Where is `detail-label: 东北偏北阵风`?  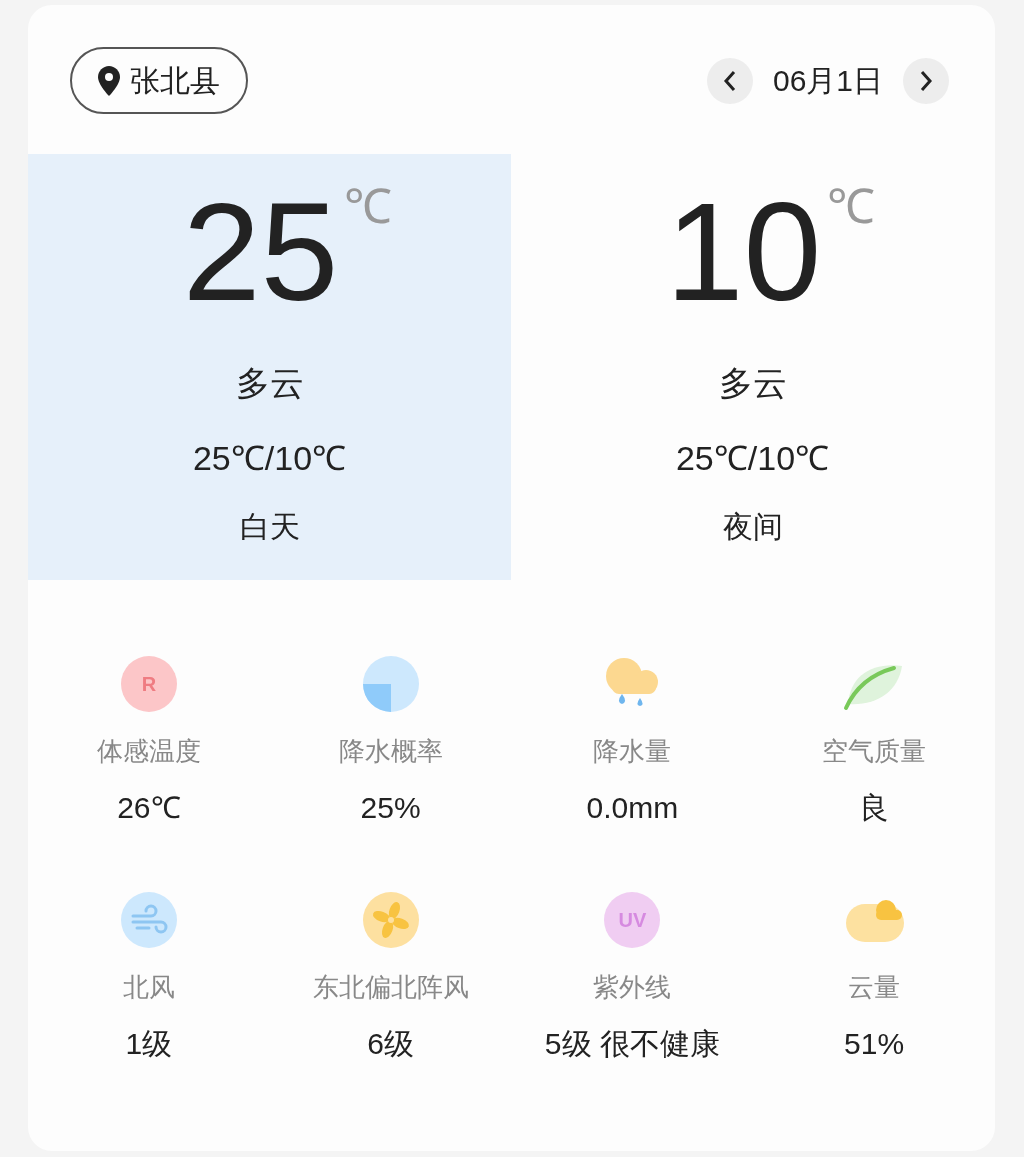 detail-label: 东北偏北阵风 is located at coordinates (390, 987).